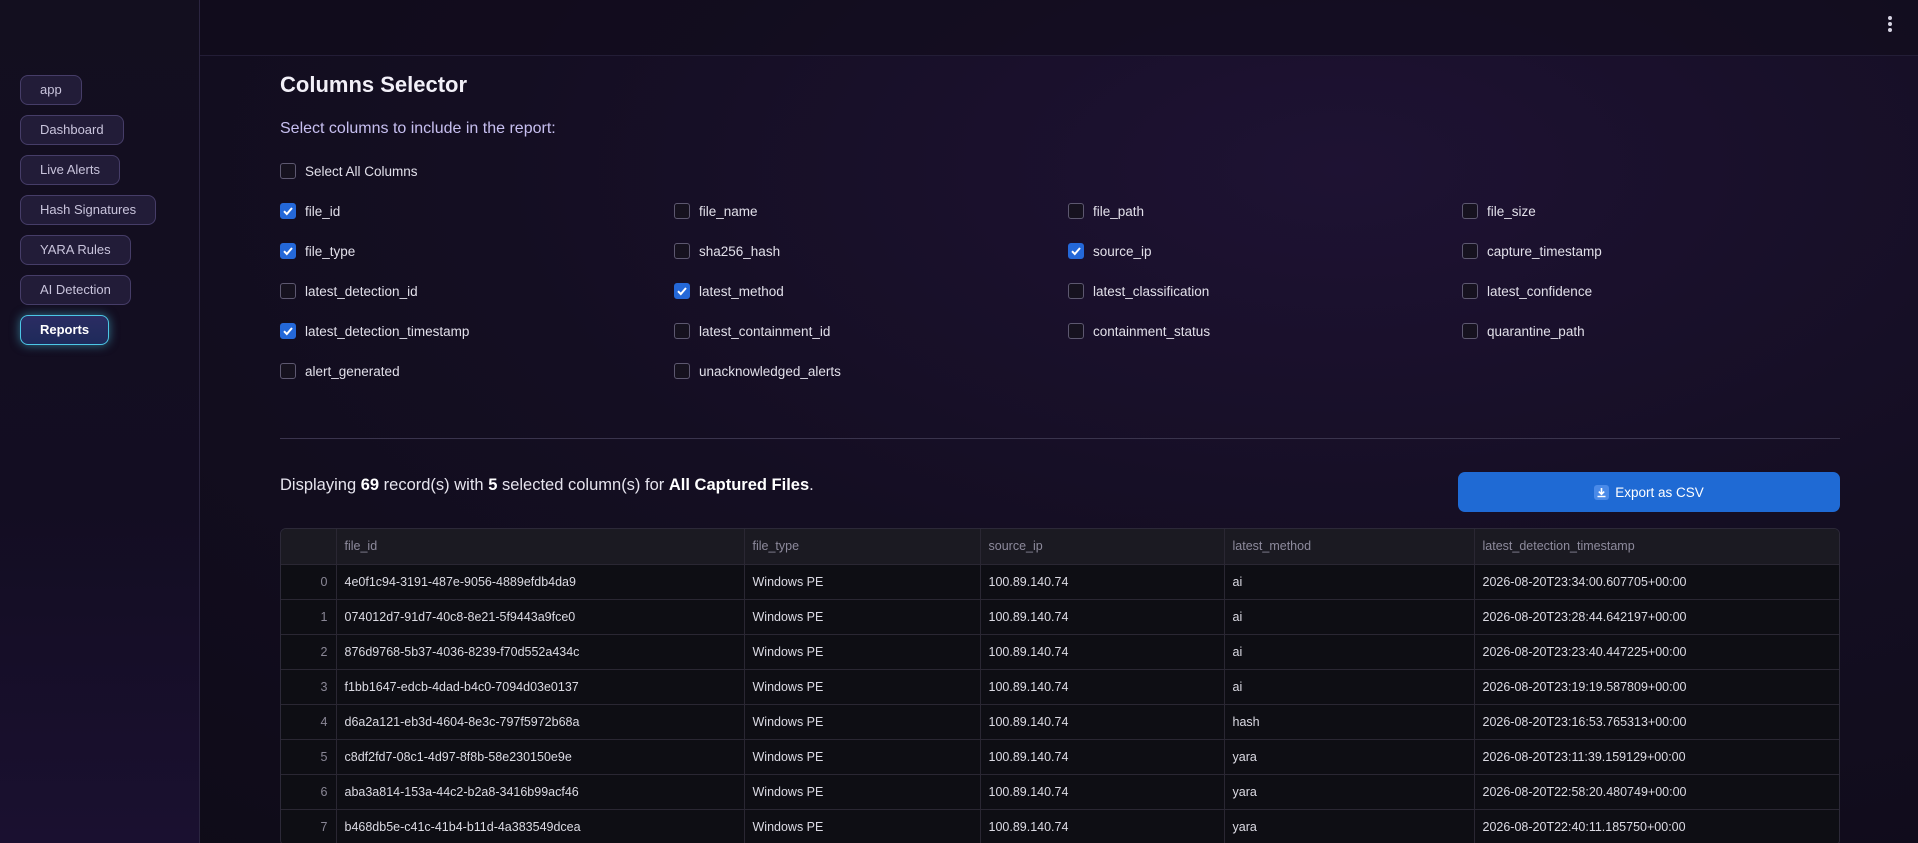 The height and width of the screenshot is (843, 1918). What do you see at coordinates (1656, 687) in the screenshot?
I see `table-cell: 2026-08-20T23:19:19.587809+00:00` at bounding box center [1656, 687].